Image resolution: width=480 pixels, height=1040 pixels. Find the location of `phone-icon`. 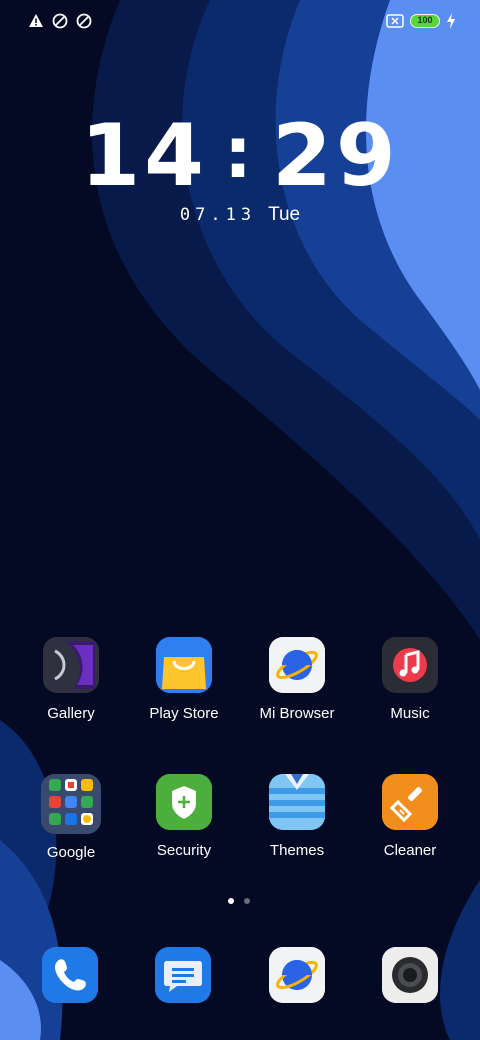

phone-icon is located at coordinates (70, 975).